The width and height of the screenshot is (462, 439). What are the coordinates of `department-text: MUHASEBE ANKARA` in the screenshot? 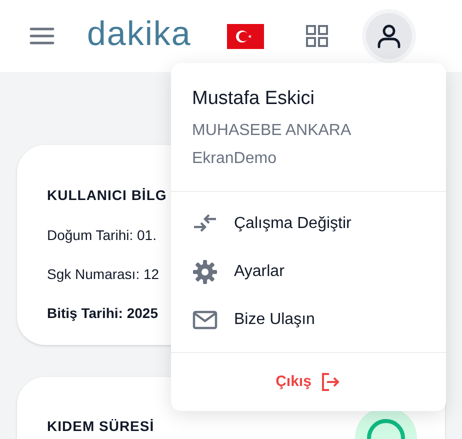 It's located at (272, 131).